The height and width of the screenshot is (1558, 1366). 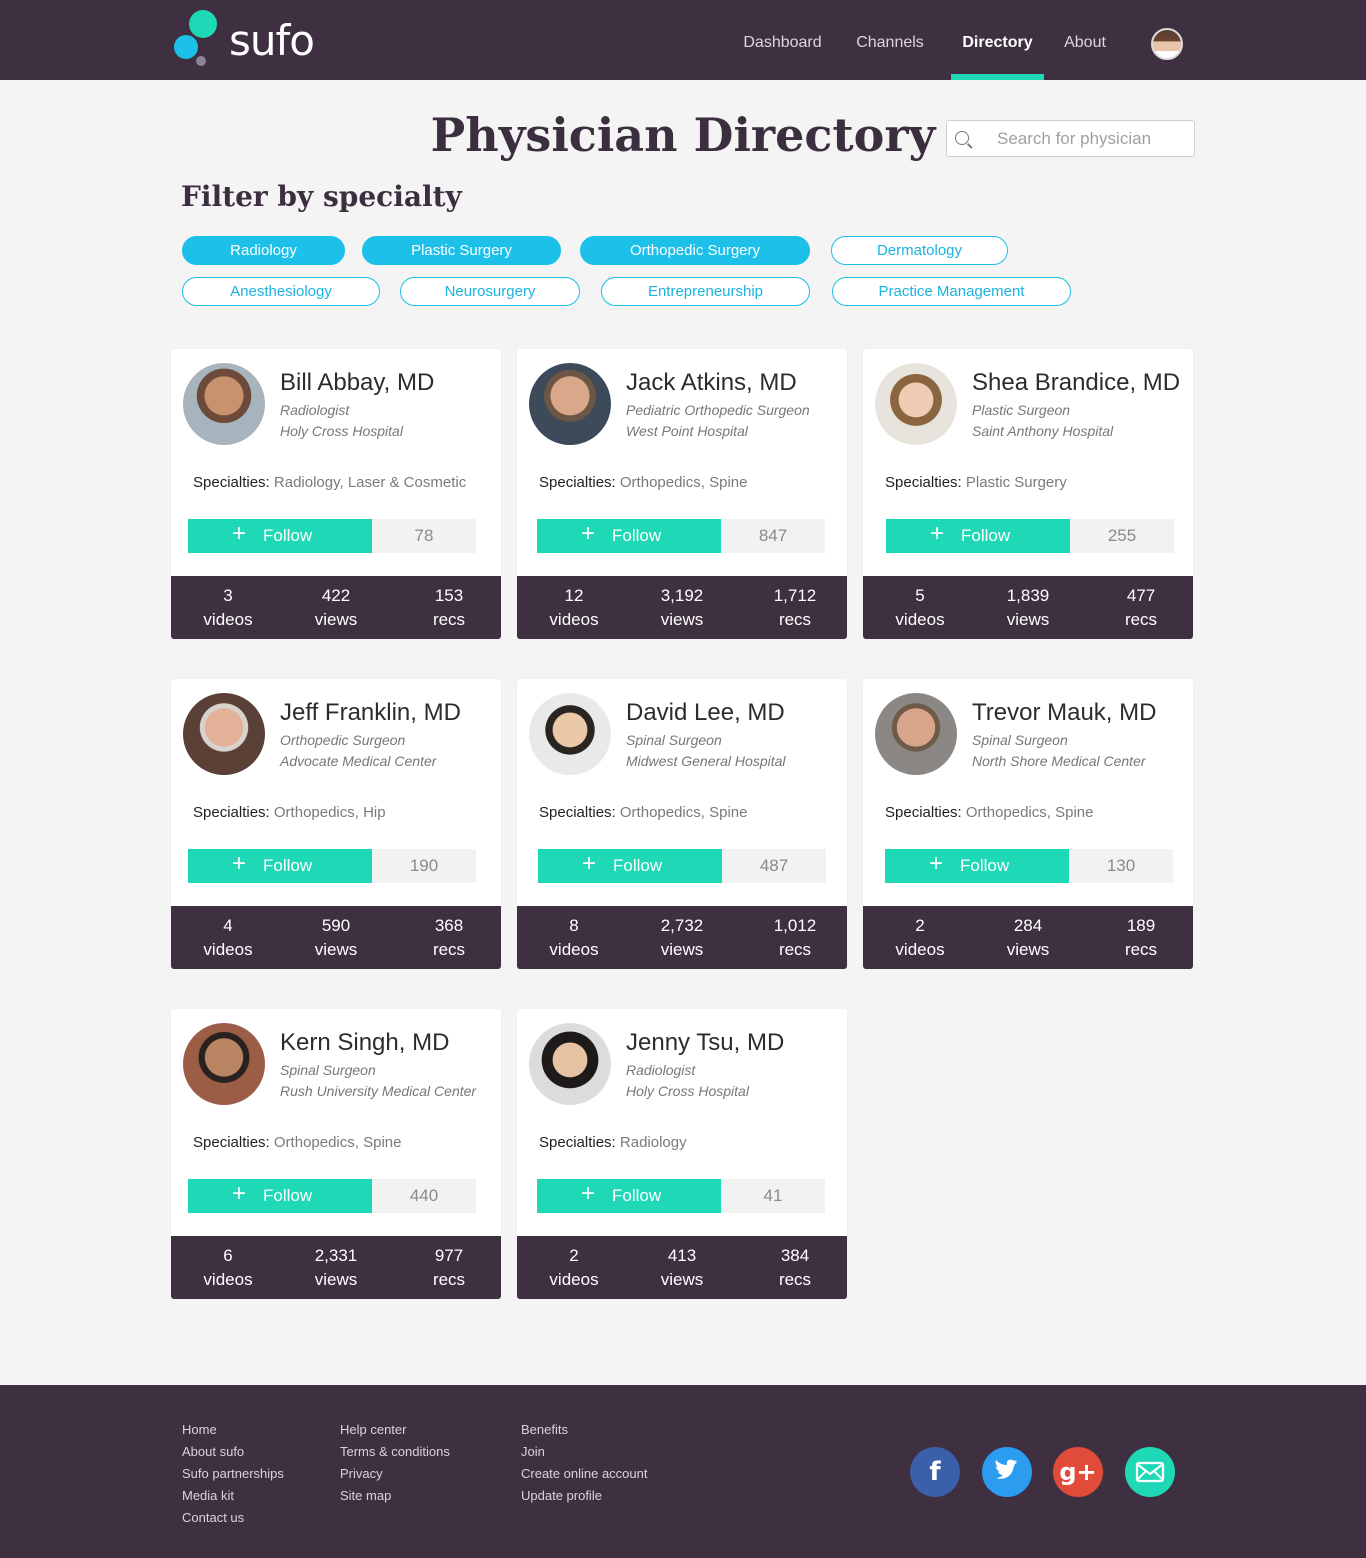 What do you see at coordinates (1150, 1472) in the screenshot?
I see `email-icon` at bounding box center [1150, 1472].